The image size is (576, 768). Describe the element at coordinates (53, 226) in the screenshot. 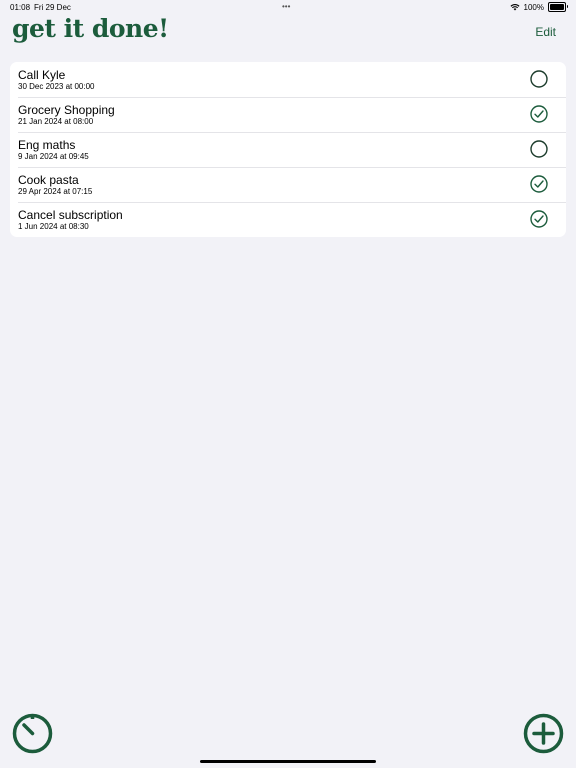

I see `task-date: 1 Jun 2024 at 08:30` at that location.